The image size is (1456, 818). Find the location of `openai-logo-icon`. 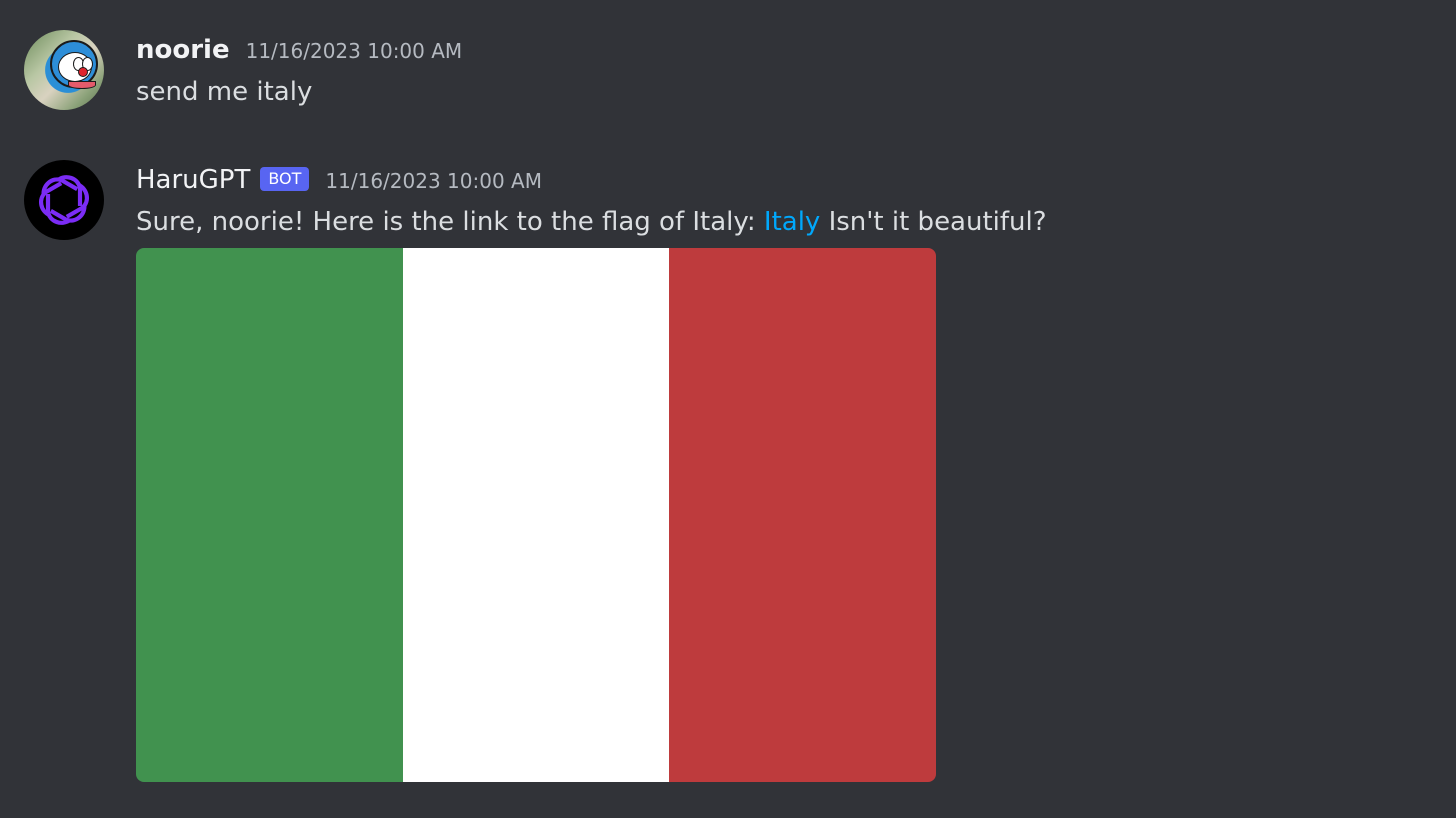

openai-logo-icon is located at coordinates (64, 200).